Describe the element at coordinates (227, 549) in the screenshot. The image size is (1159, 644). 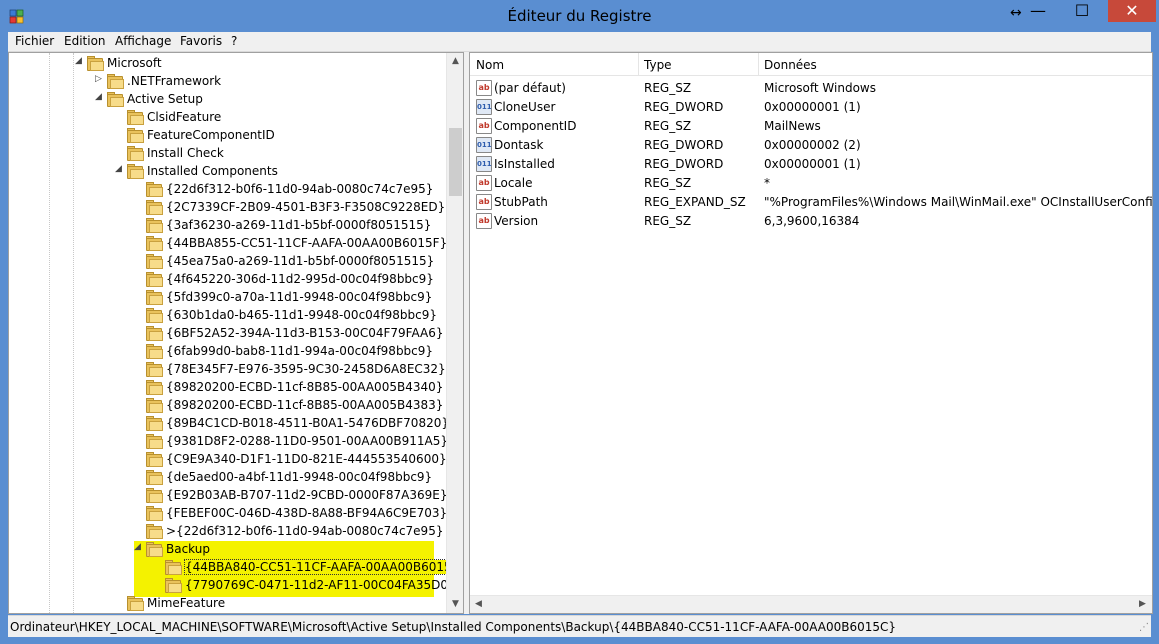
I see `tree-node: ◢ Backup` at that location.